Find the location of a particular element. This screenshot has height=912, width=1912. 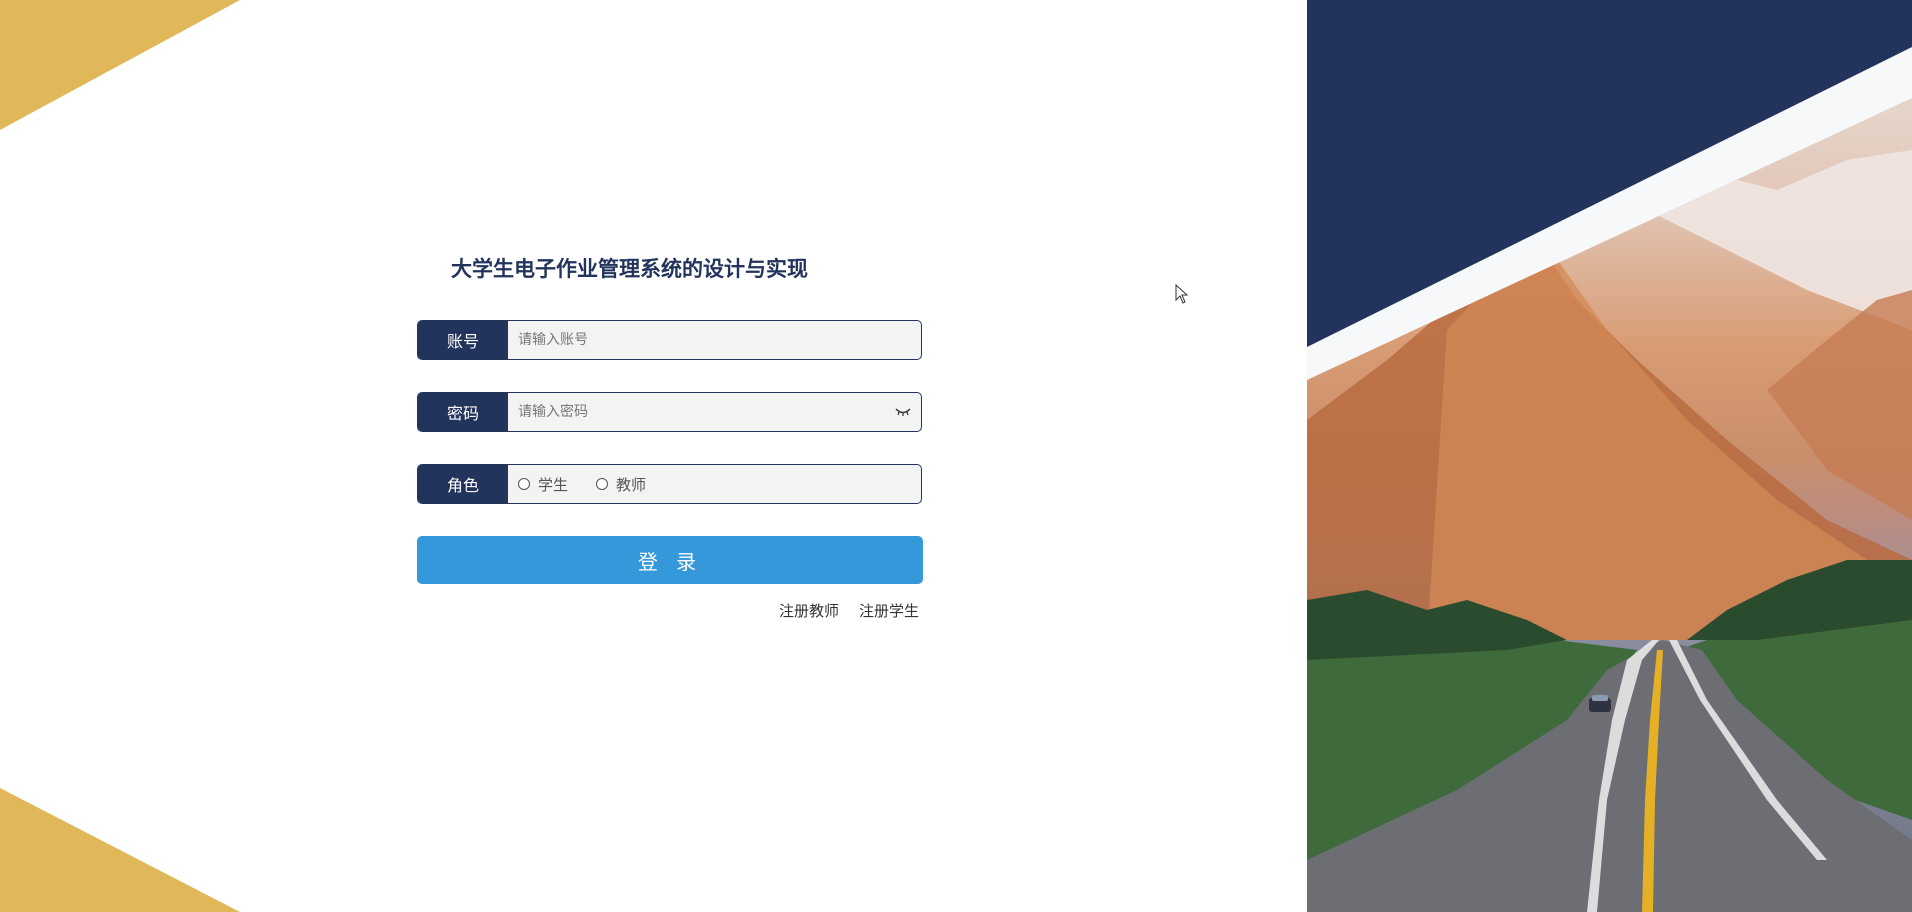

password-input is located at coordinates (696, 412).